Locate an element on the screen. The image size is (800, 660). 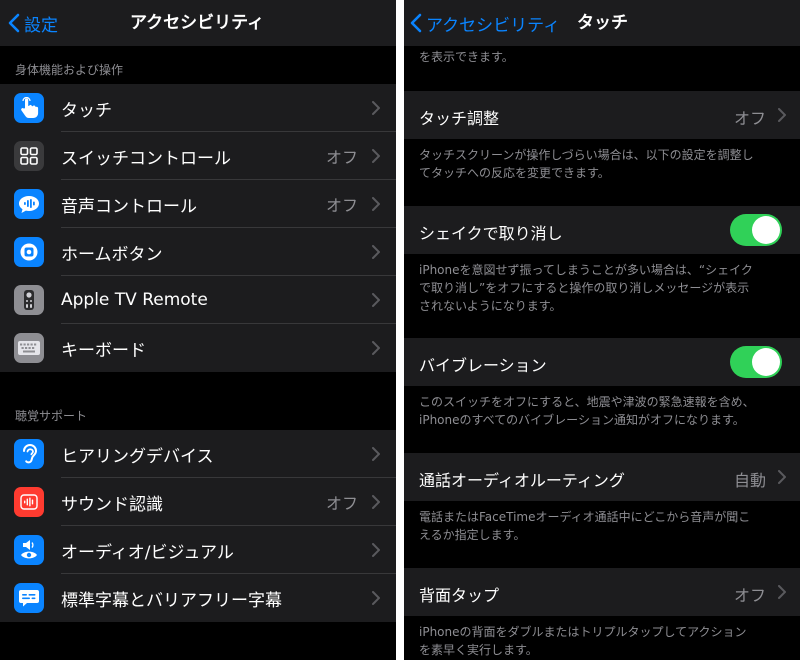
description-line: iPhoneの背面をダブルまたはトリプルタップしてアクション is located at coordinates (583, 632).